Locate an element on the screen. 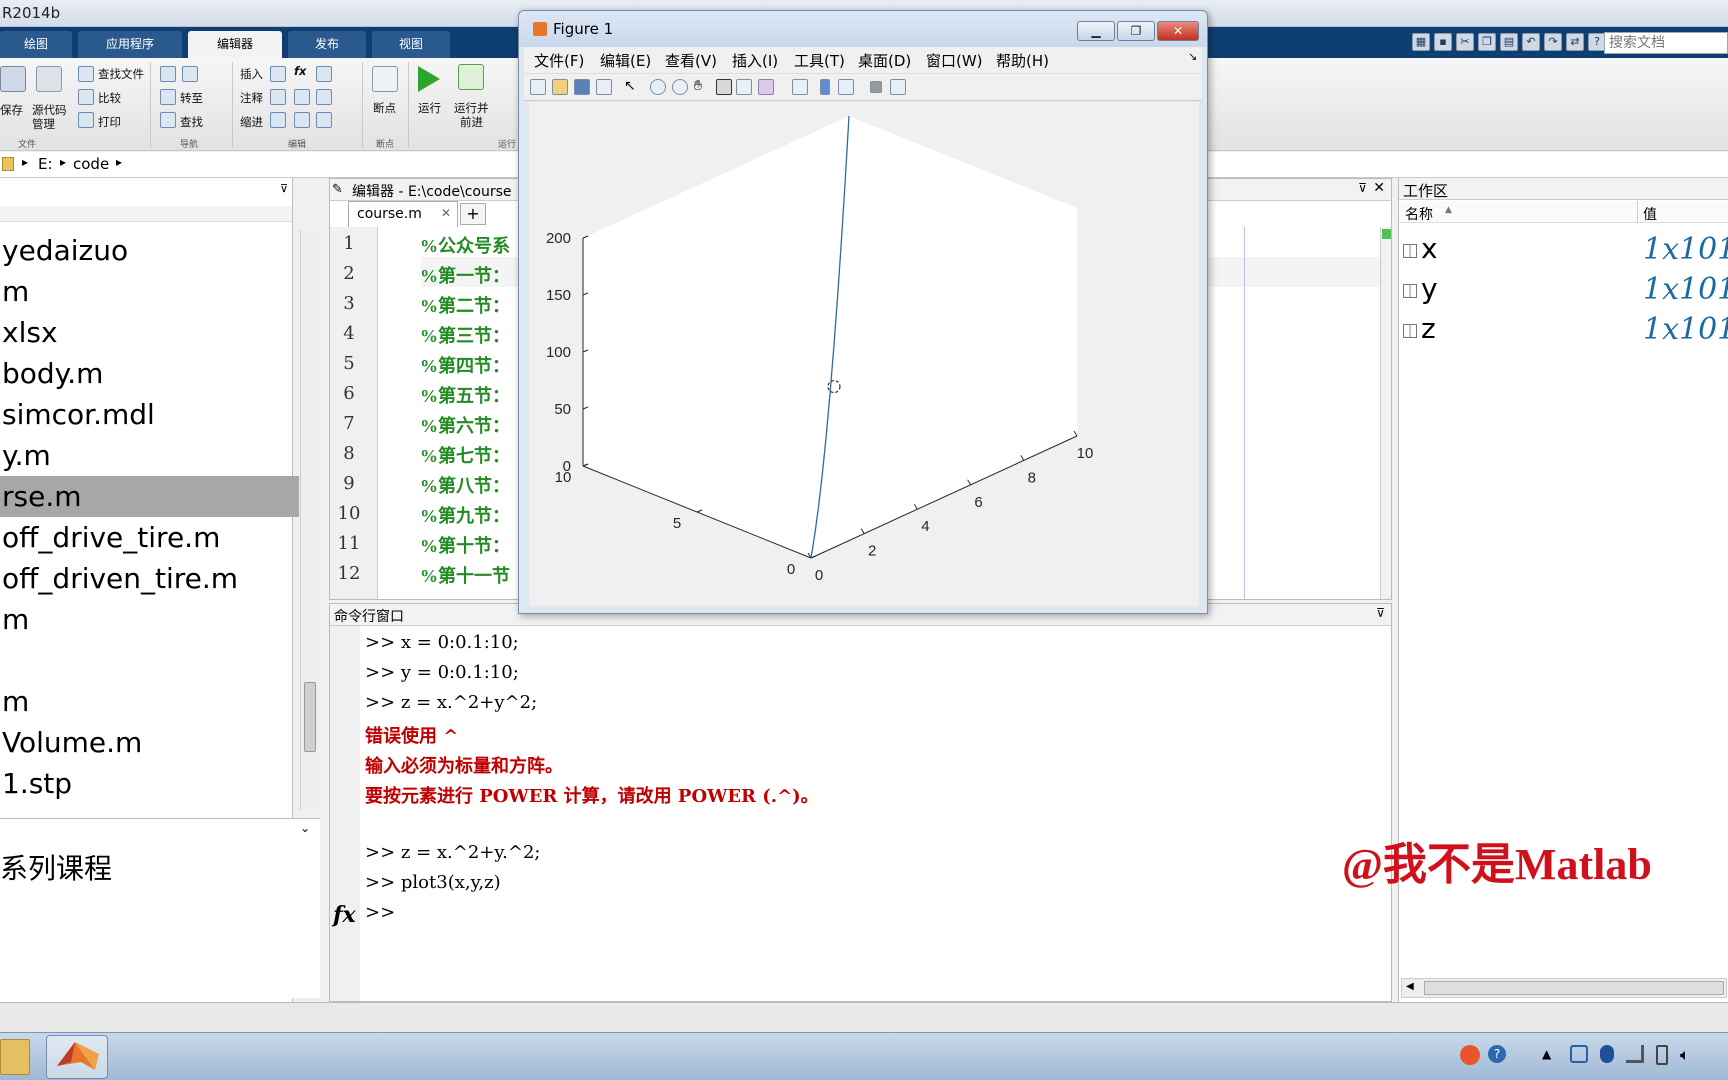 The height and width of the screenshot is (1080, 1728). back-arrow-icon is located at coordinates (168, 74).